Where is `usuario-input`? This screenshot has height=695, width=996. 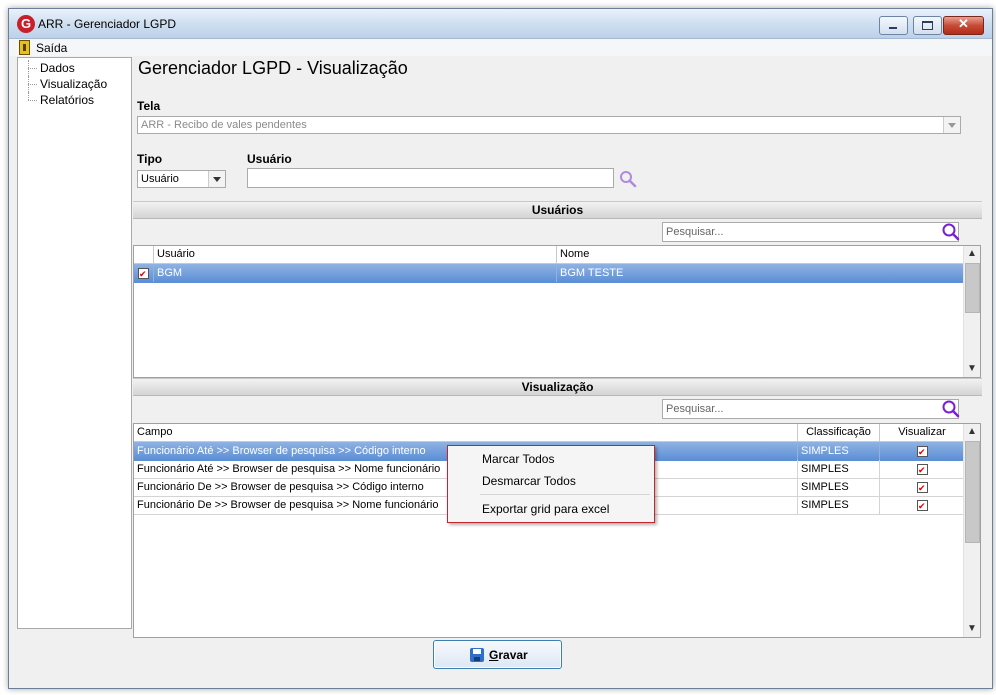
usuario-input is located at coordinates (430, 178).